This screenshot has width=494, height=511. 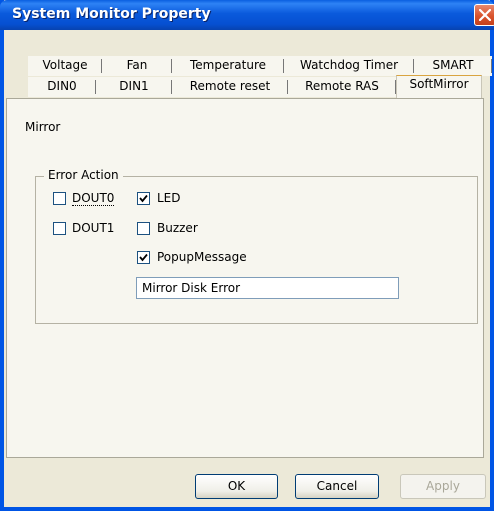 I want to click on popupmessage-checkbox, so click(x=143, y=257).